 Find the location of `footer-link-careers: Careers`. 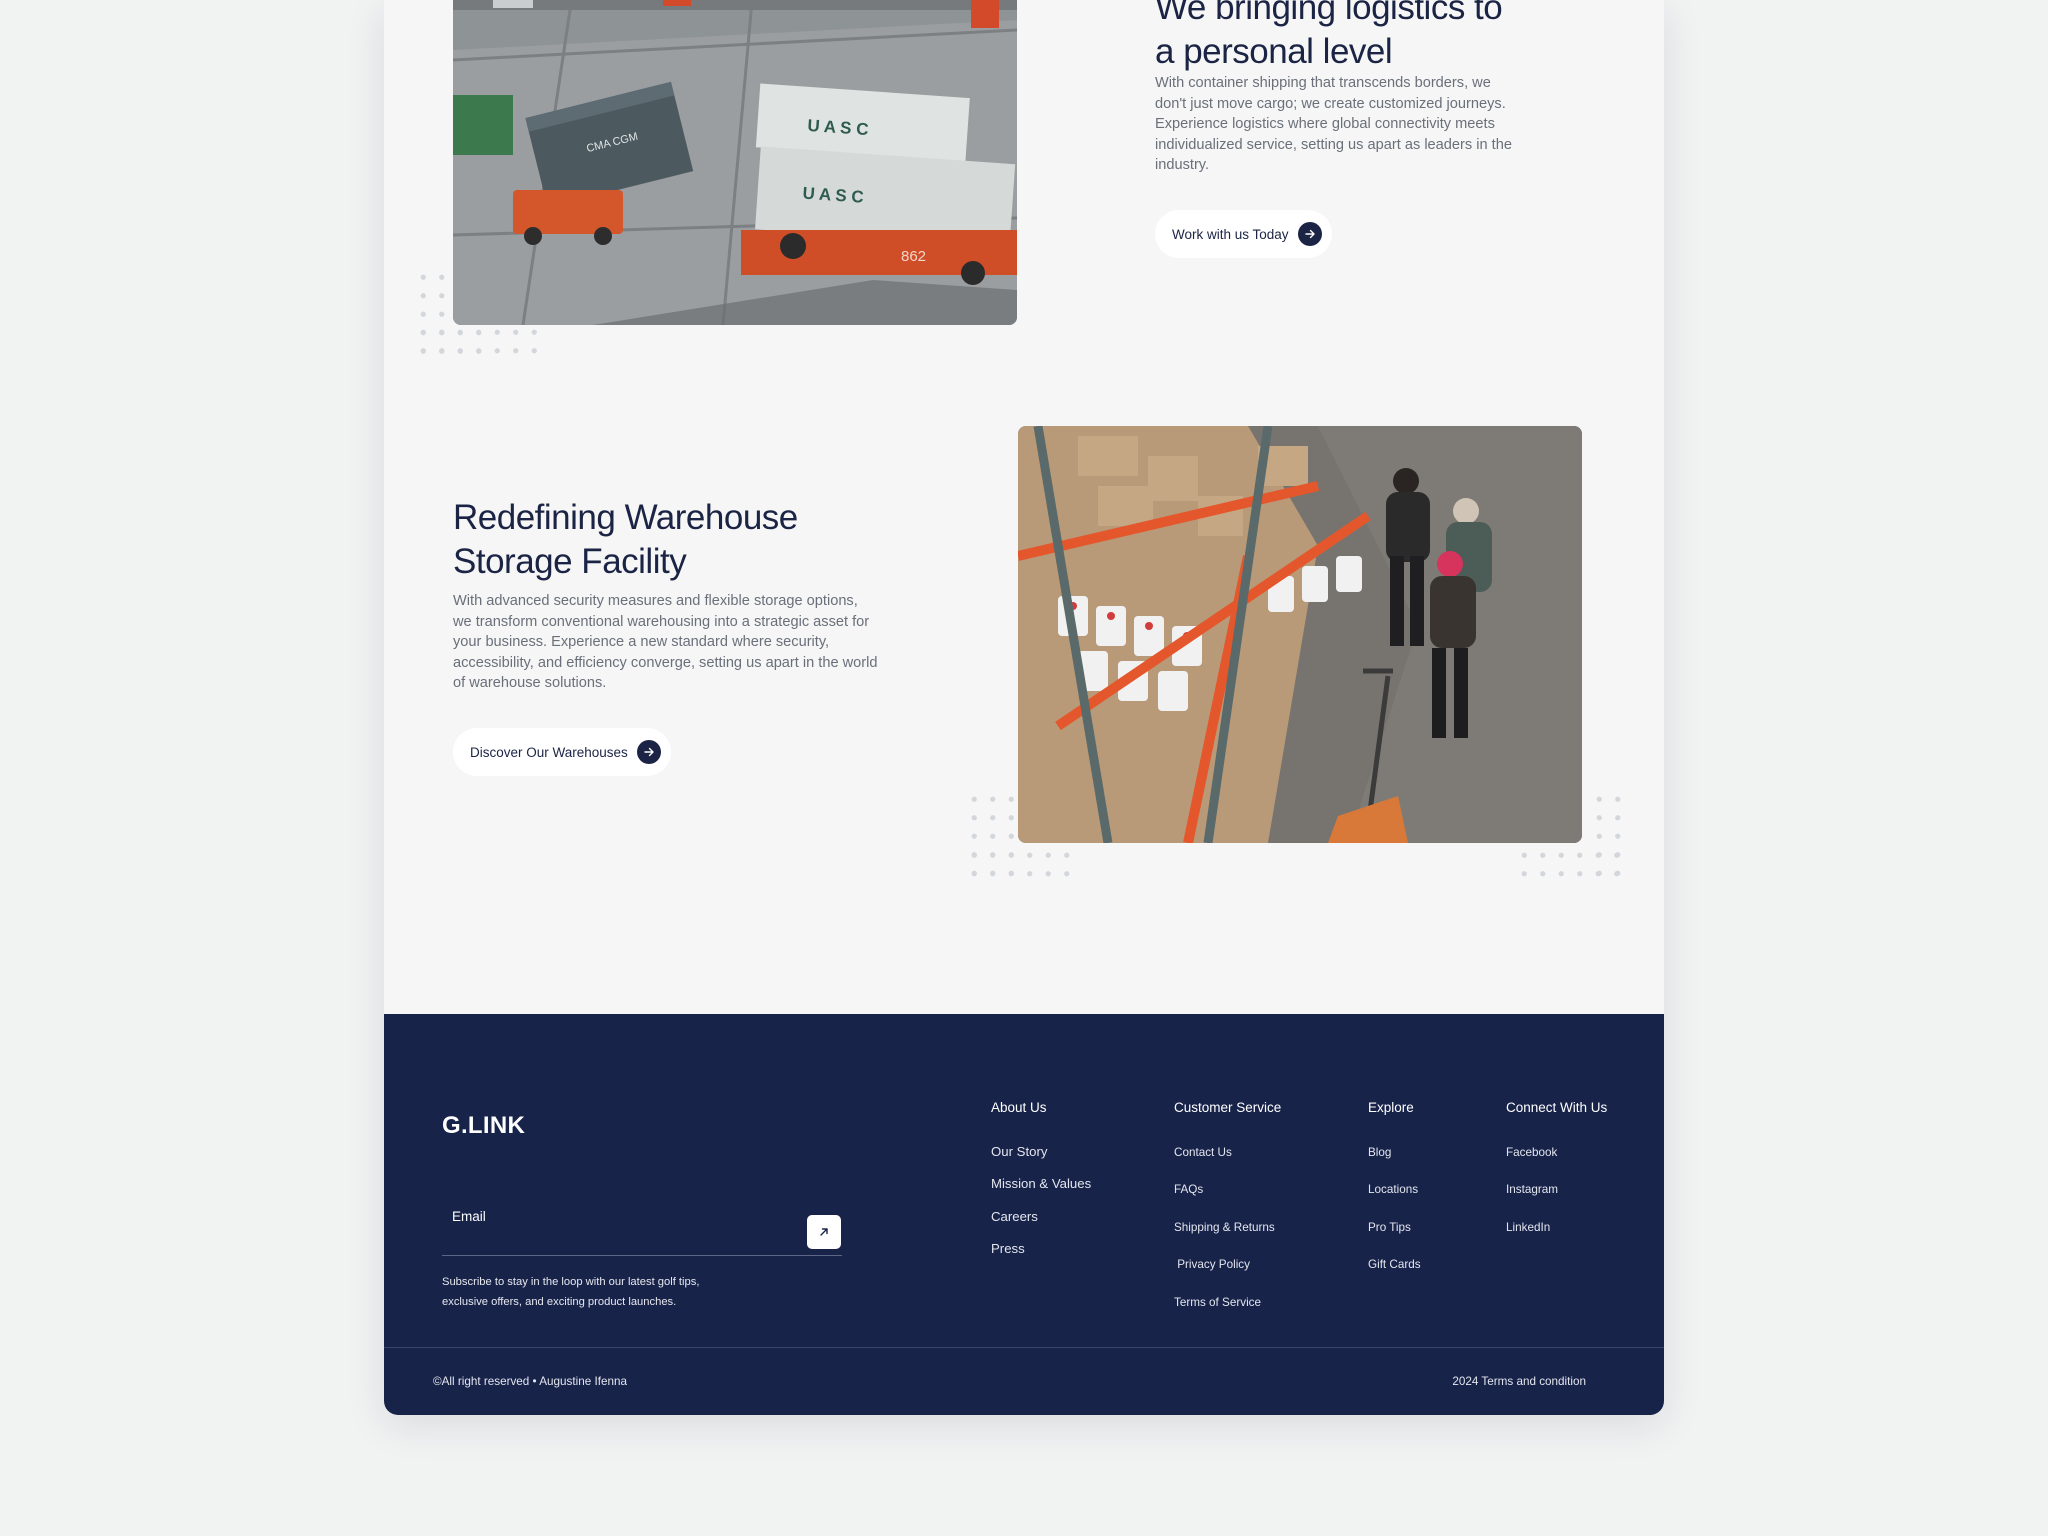

footer-link-careers: Careers is located at coordinates (1041, 1217).